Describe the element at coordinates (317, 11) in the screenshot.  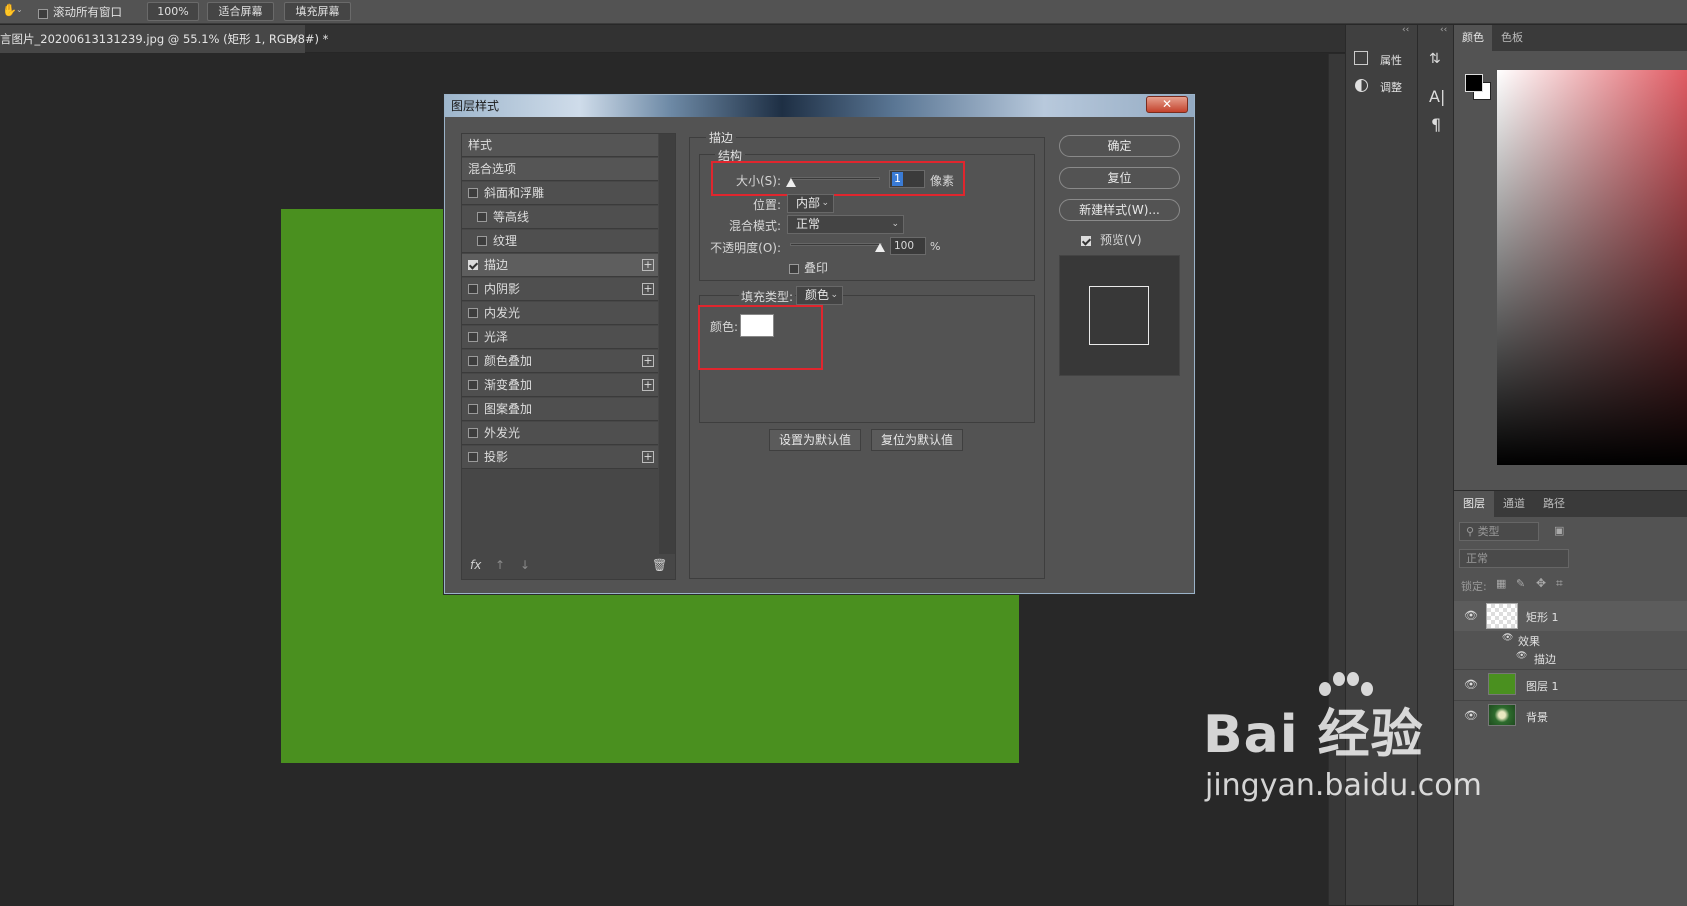
I see `fill-screen-button: 填充屏幕` at that location.